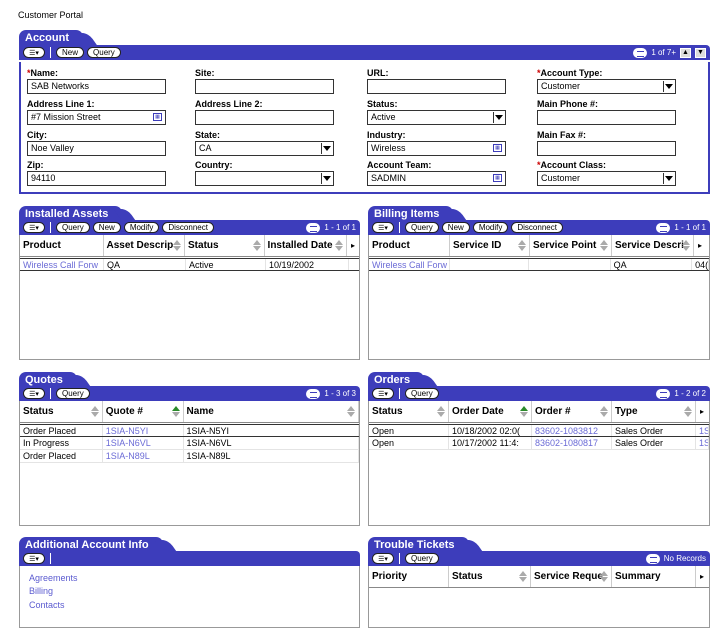  What do you see at coordinates (143, 443) in the screenshot?
I see `quote-link: 1SIA-N6VL` at bounding box center [143, 443].